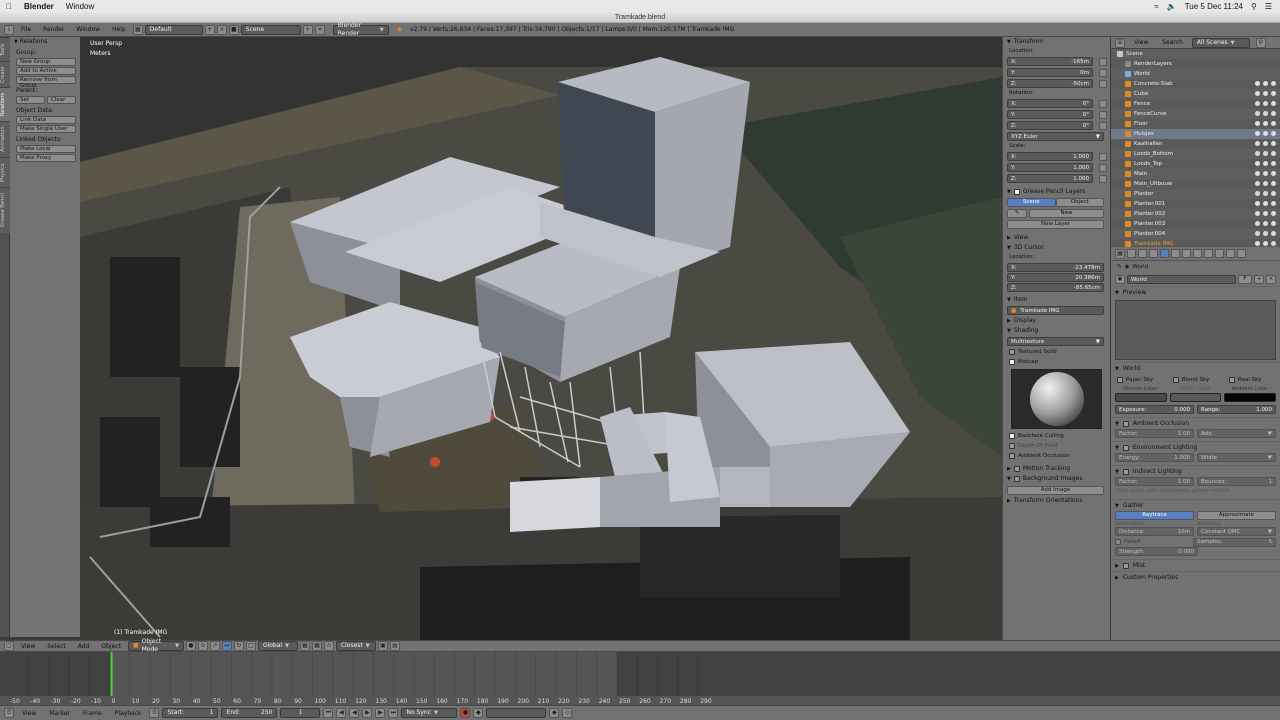 The width and height of the screenshot is (1280, 720). I want to click on play-reverse-icon: ◀, so click(354, 713).